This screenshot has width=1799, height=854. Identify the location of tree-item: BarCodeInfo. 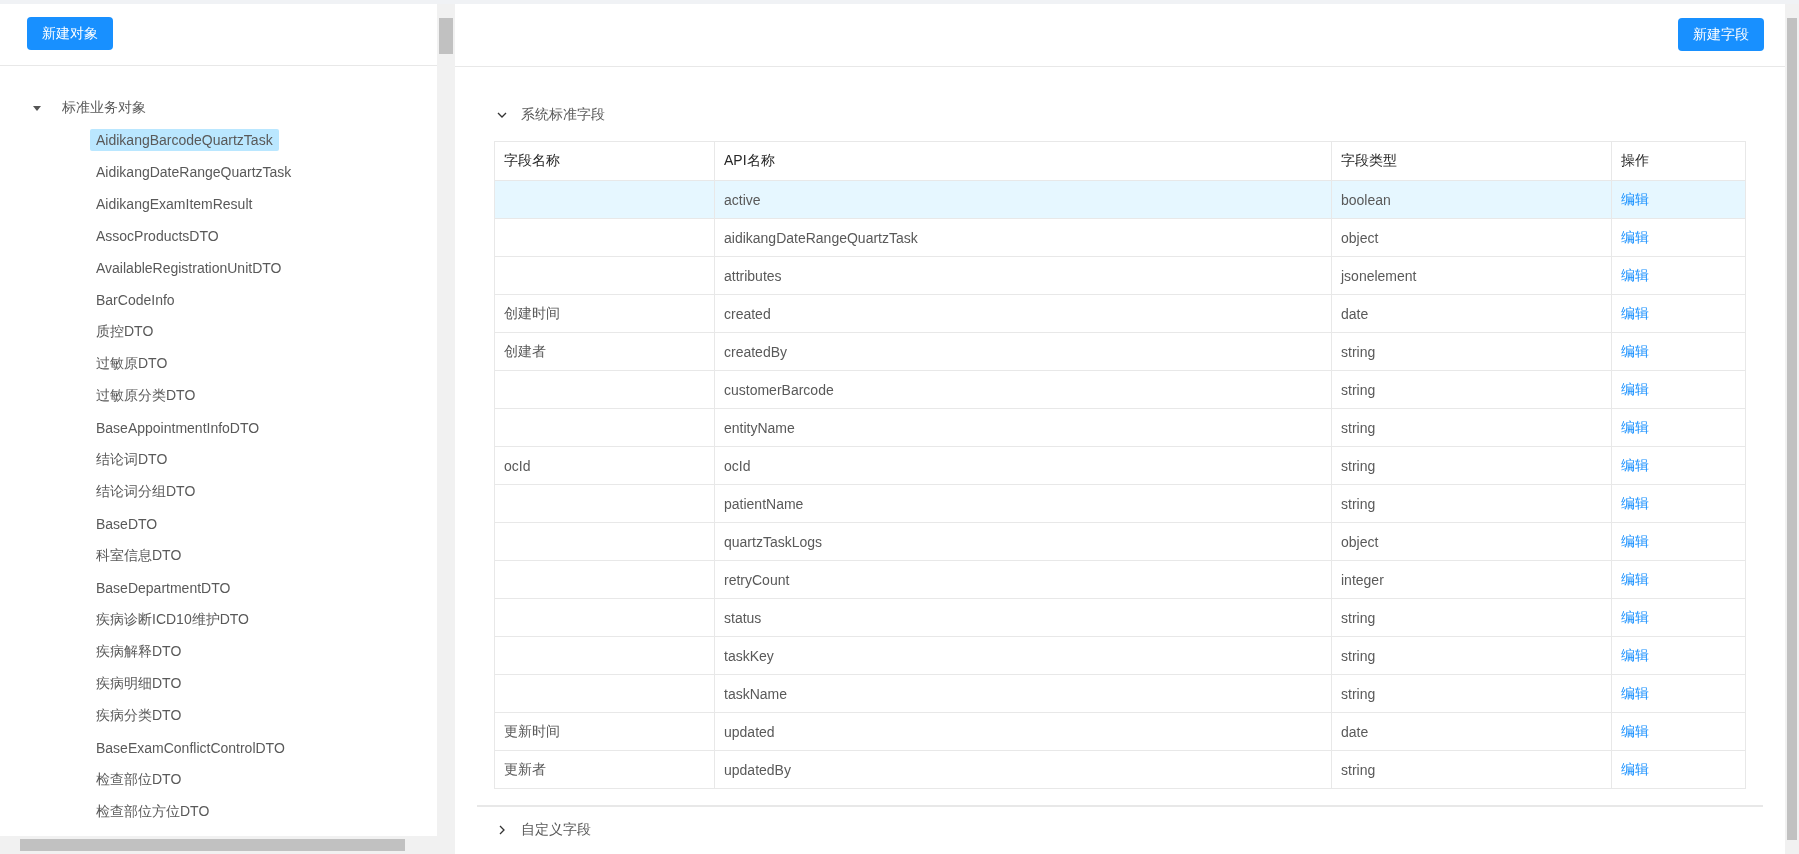
(135, 300).